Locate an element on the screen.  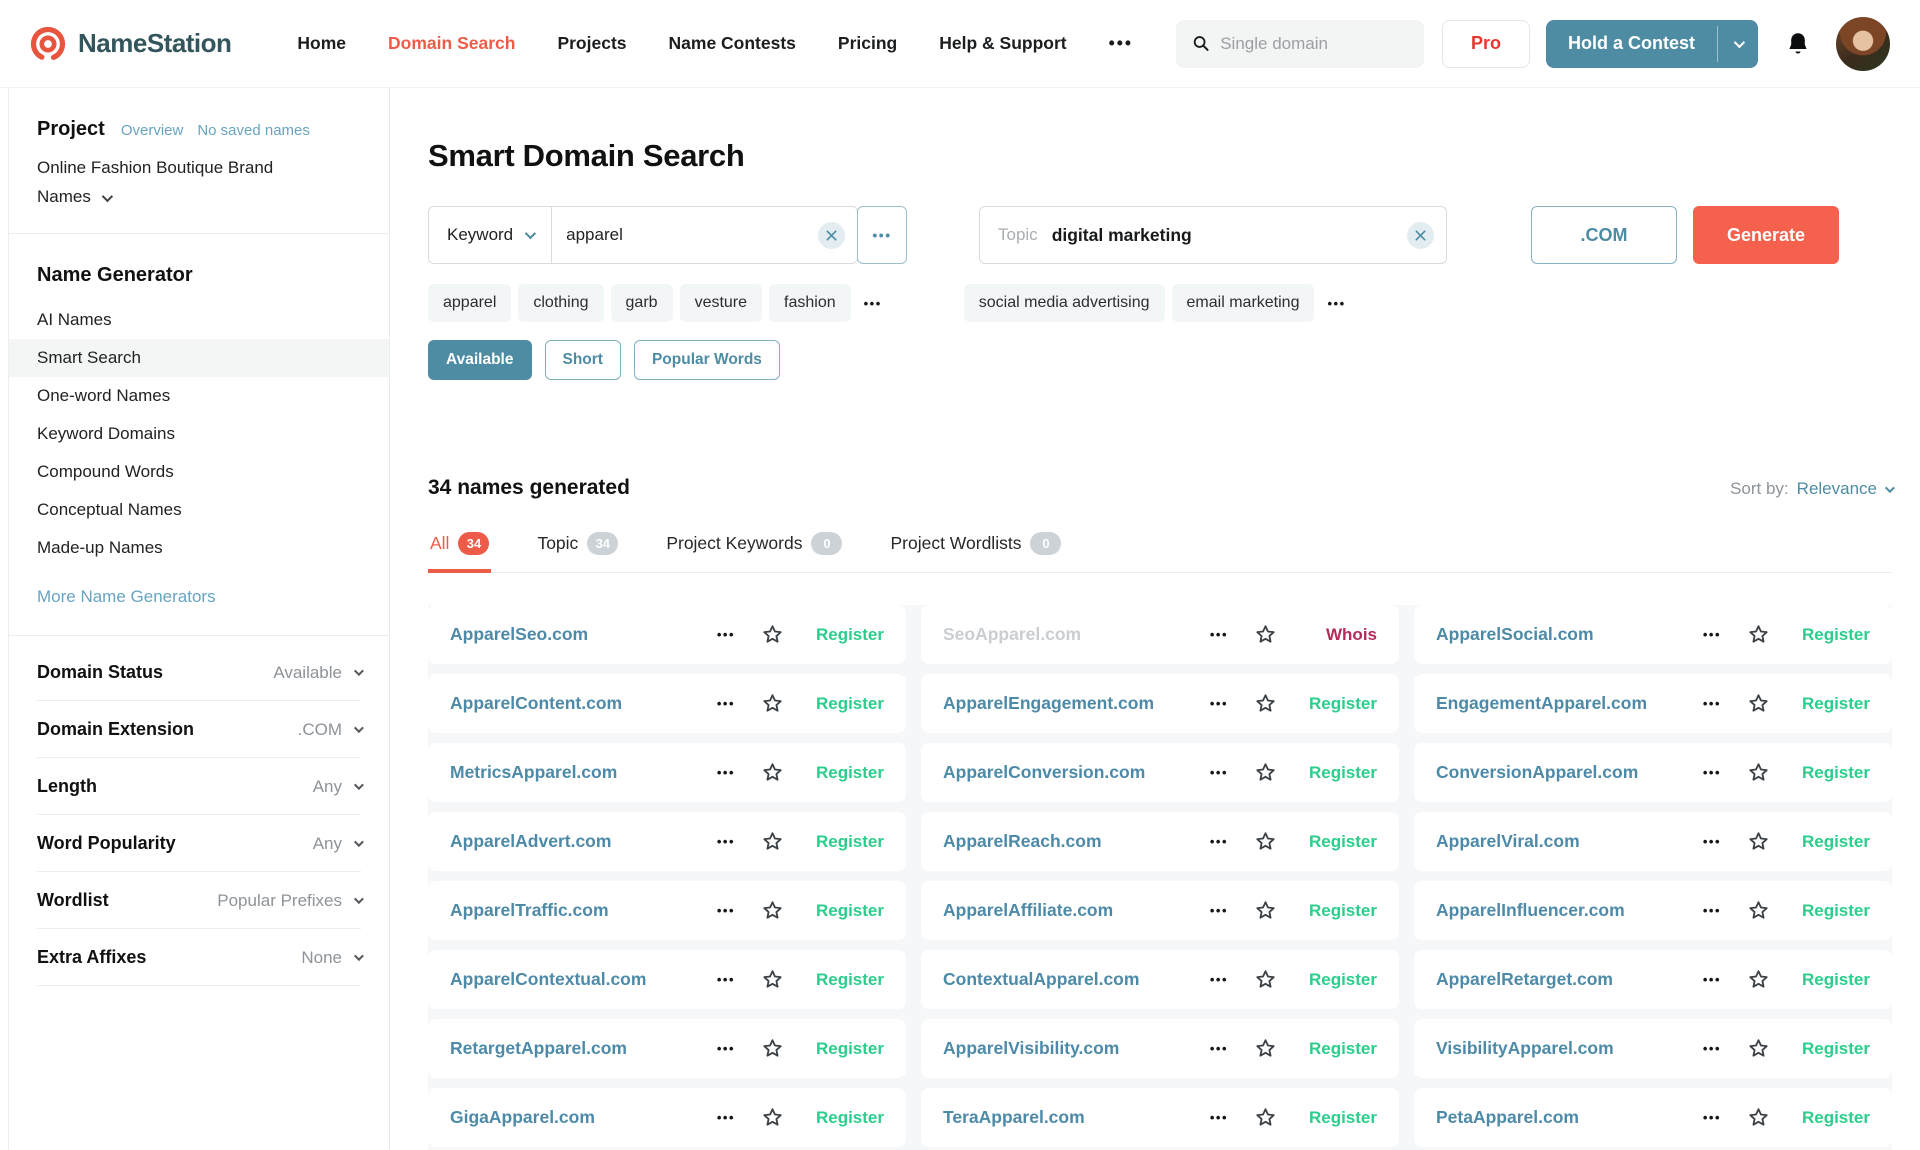
generator-item: AI Names is located at coordinates (199, 320).